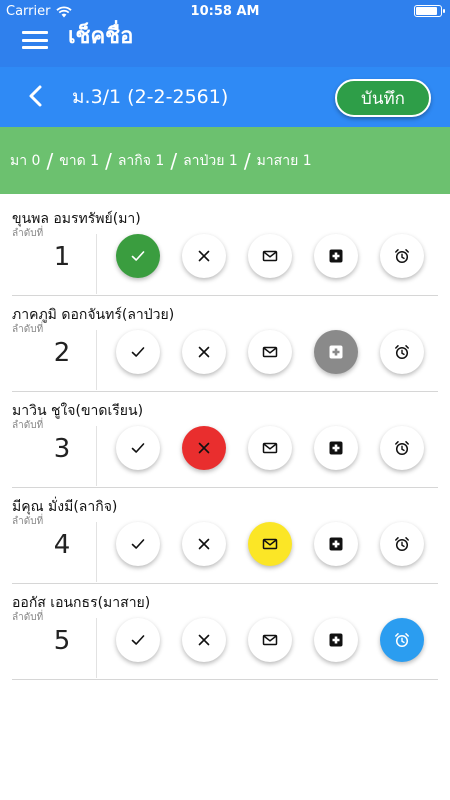 This screenshot has width=450, height=800. What do you see at coordinates (126, 219) in the screenshot?
I see `student-status: (มา)` at bounding box center [126, 219].